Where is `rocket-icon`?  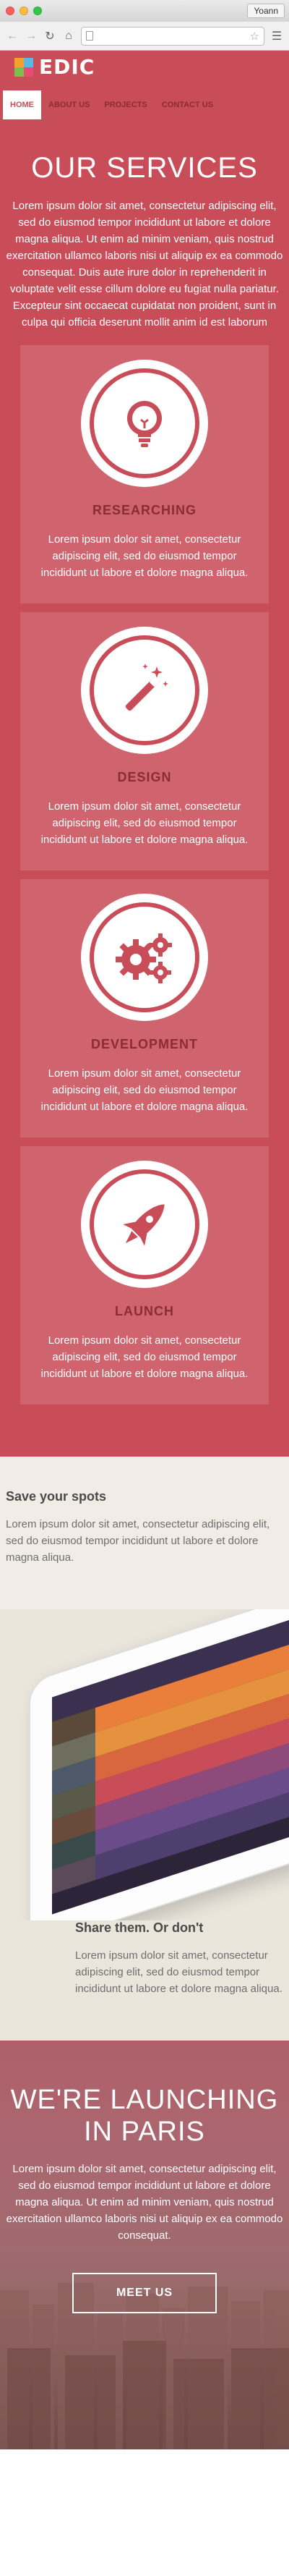 rocket-icon is located at coordinates (144, 1225).